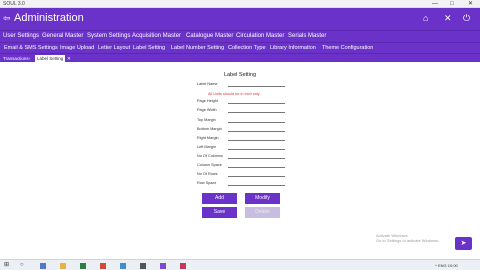  I want to click on submenu-letter-layout: Letter Layout, so click(114, 48).